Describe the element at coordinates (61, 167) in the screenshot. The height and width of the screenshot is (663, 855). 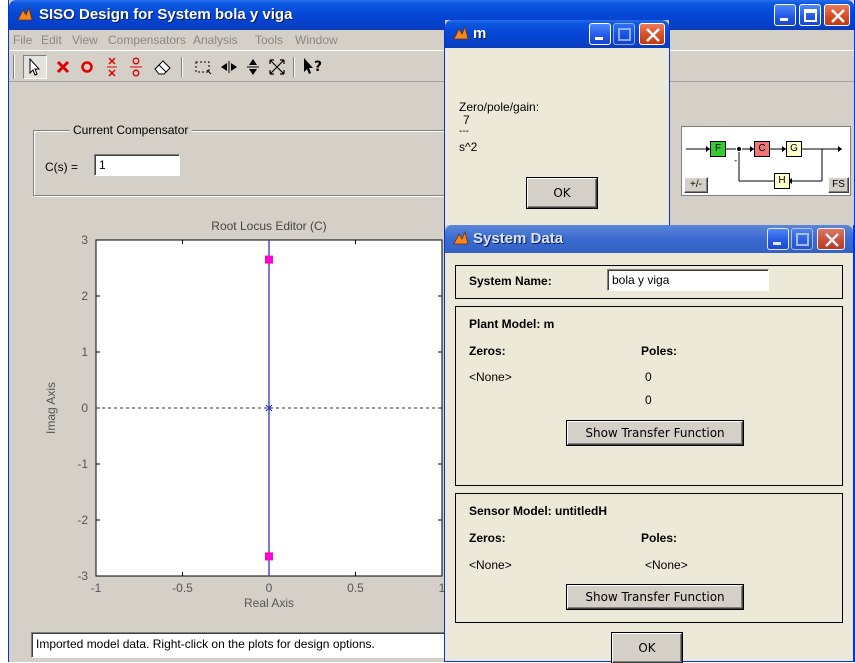
I see `cs-label: C(s) =` at that location.